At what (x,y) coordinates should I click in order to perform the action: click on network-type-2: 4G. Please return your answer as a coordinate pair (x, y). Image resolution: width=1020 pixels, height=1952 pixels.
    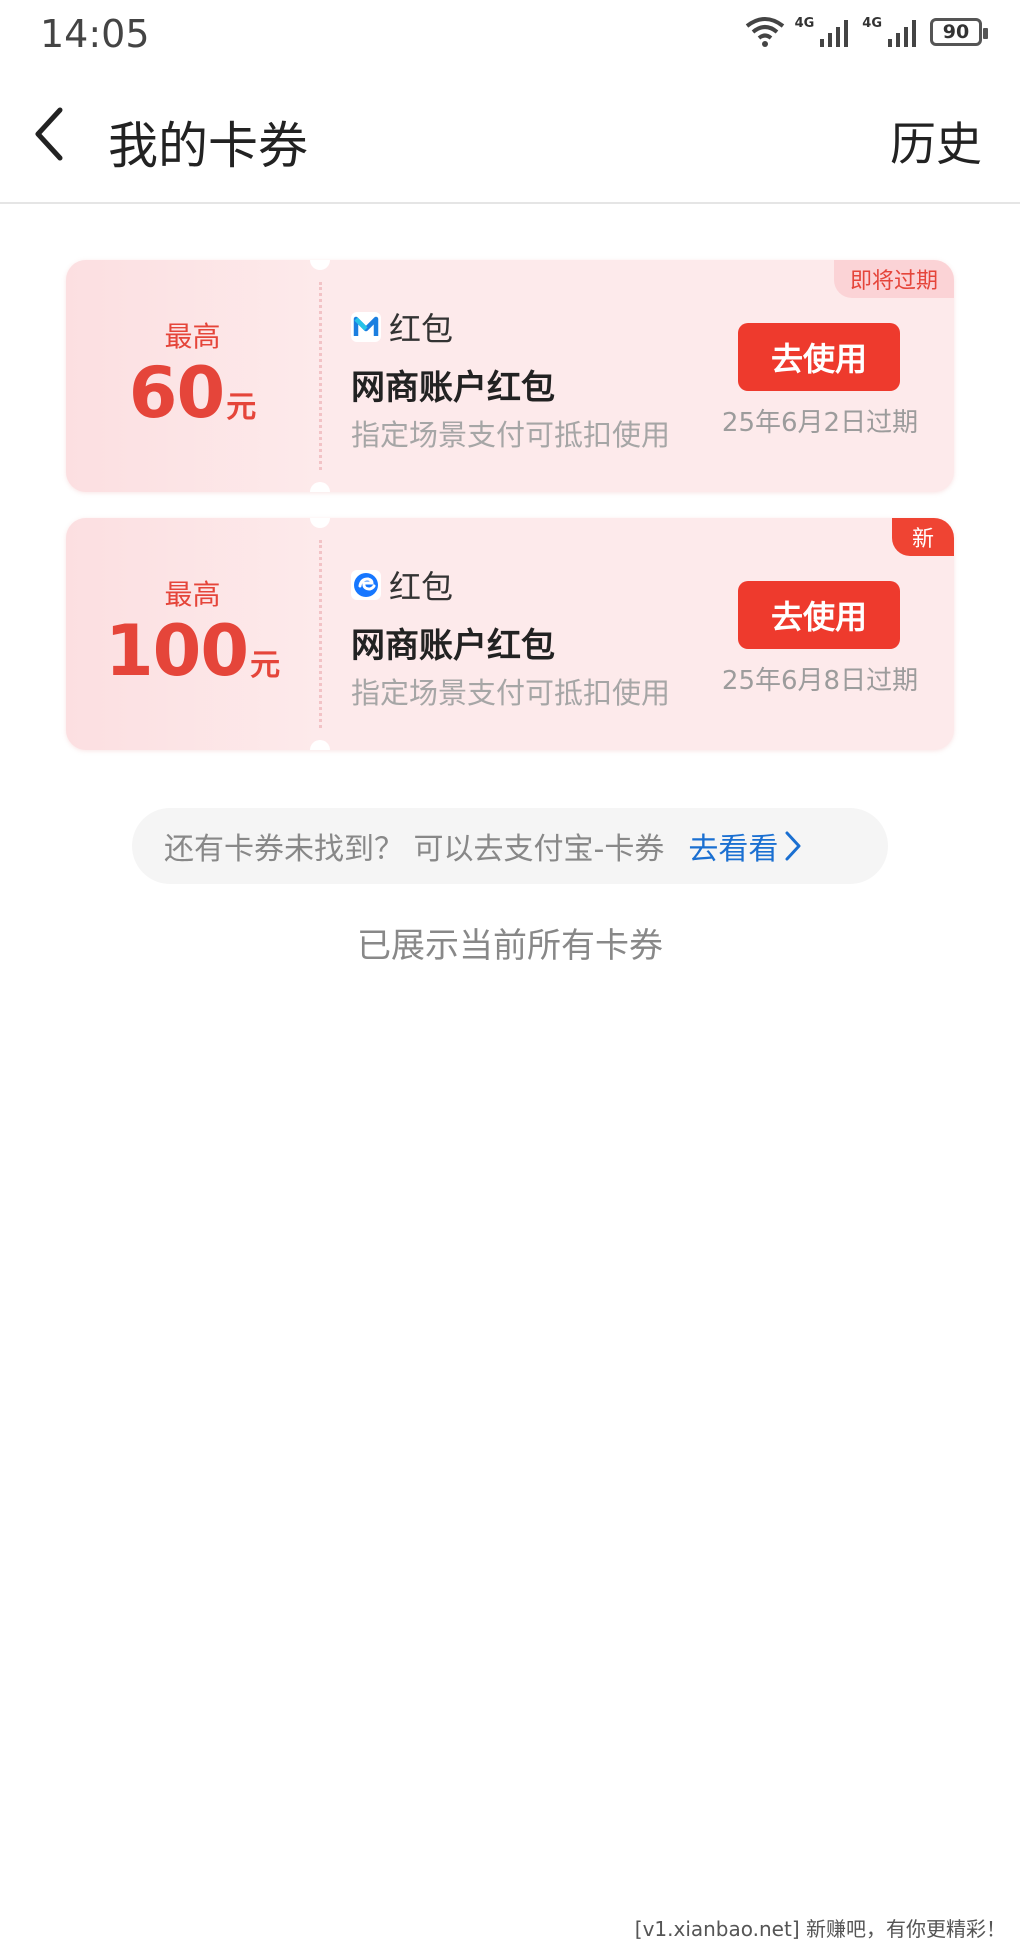
    Looking at the image, I should click on (872, 23).